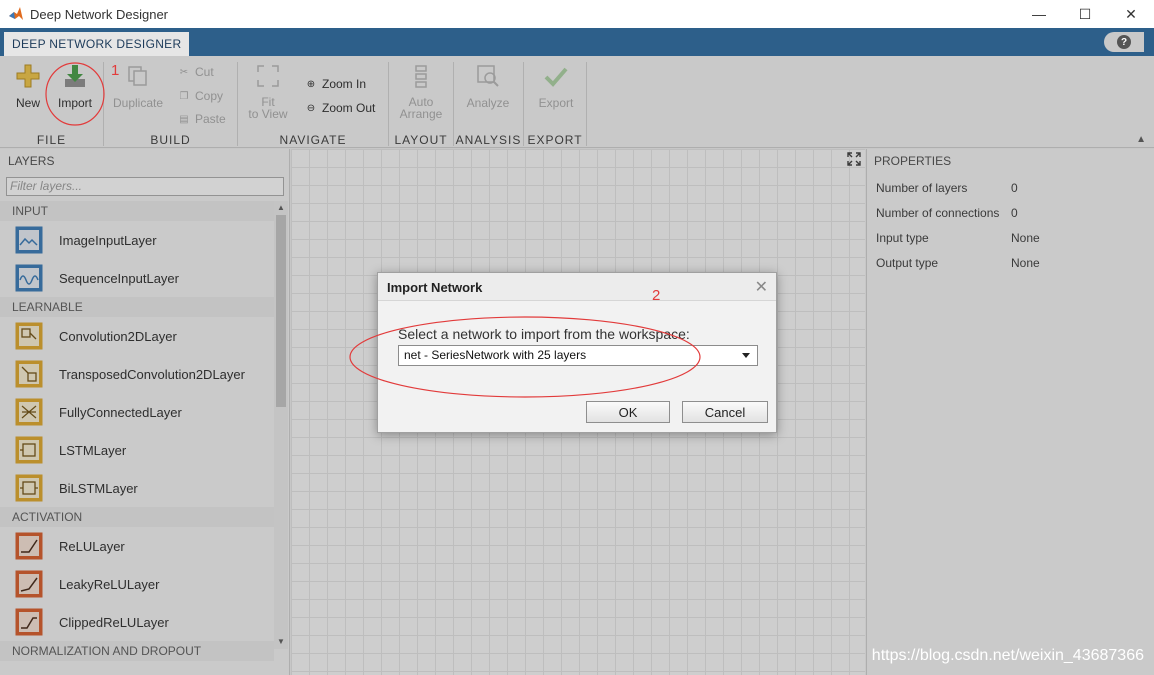  I want to click on annotation-number-1: 1, so click(115, 70).